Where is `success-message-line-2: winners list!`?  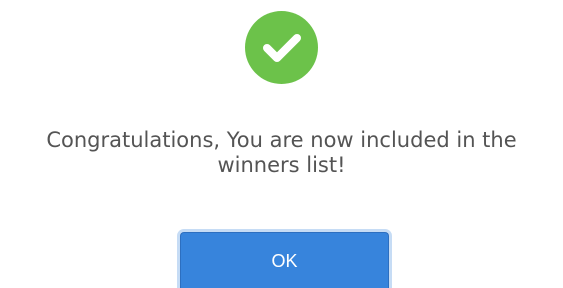 success-message-line-2: winners list! is located at coordinates (281, 165).